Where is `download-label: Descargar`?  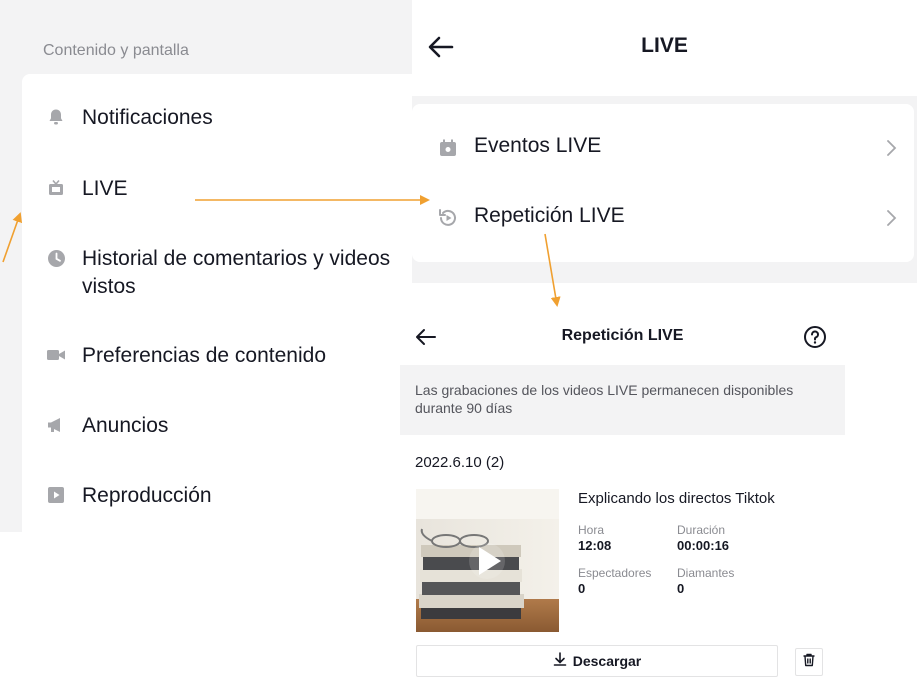
download-label: Descargar is located at coordinates (607, 661).